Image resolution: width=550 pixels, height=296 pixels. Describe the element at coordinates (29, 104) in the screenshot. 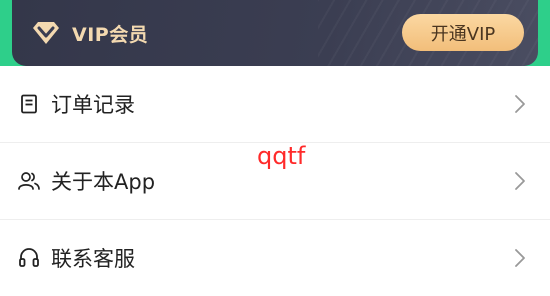

I see `document-icon` at that location.